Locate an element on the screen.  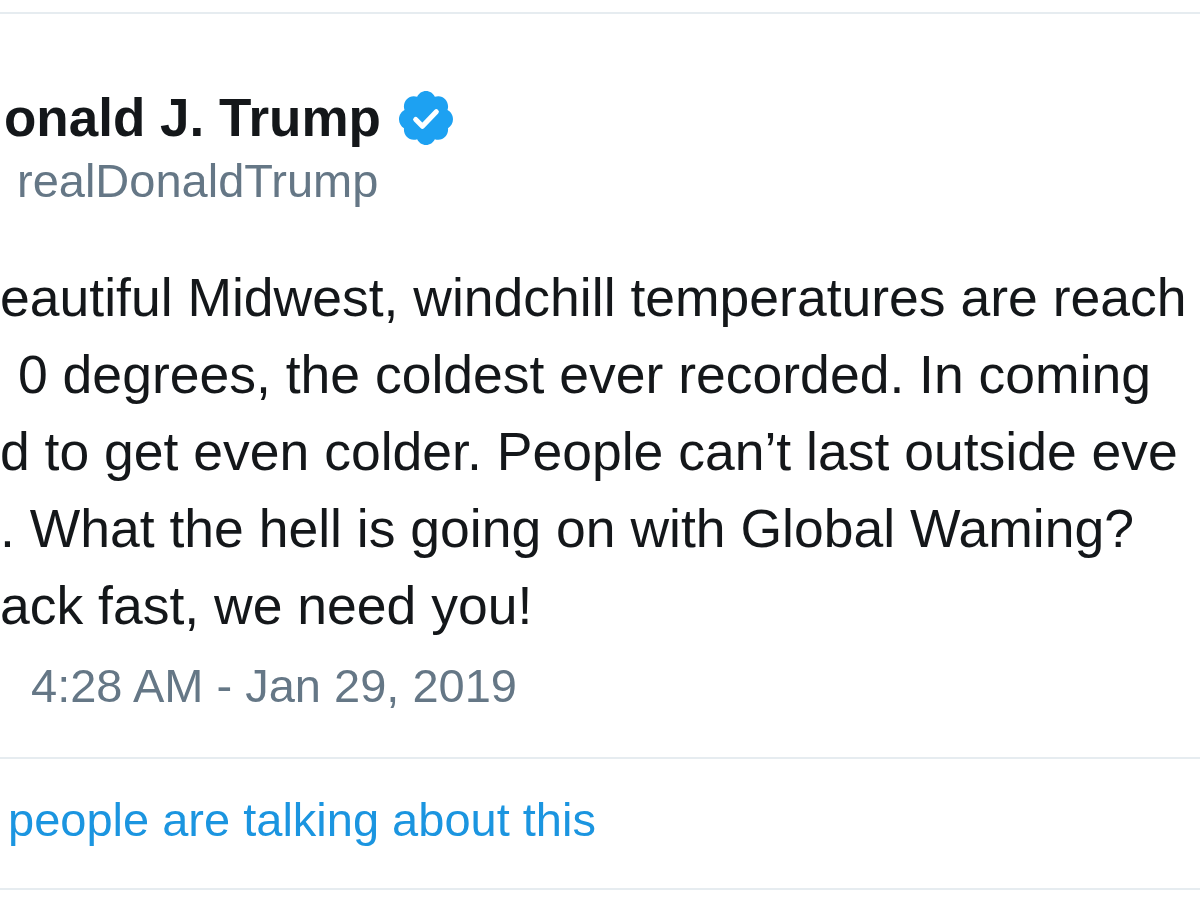
author-handle: realDonaldTrump is located at coordinates (198, 180).